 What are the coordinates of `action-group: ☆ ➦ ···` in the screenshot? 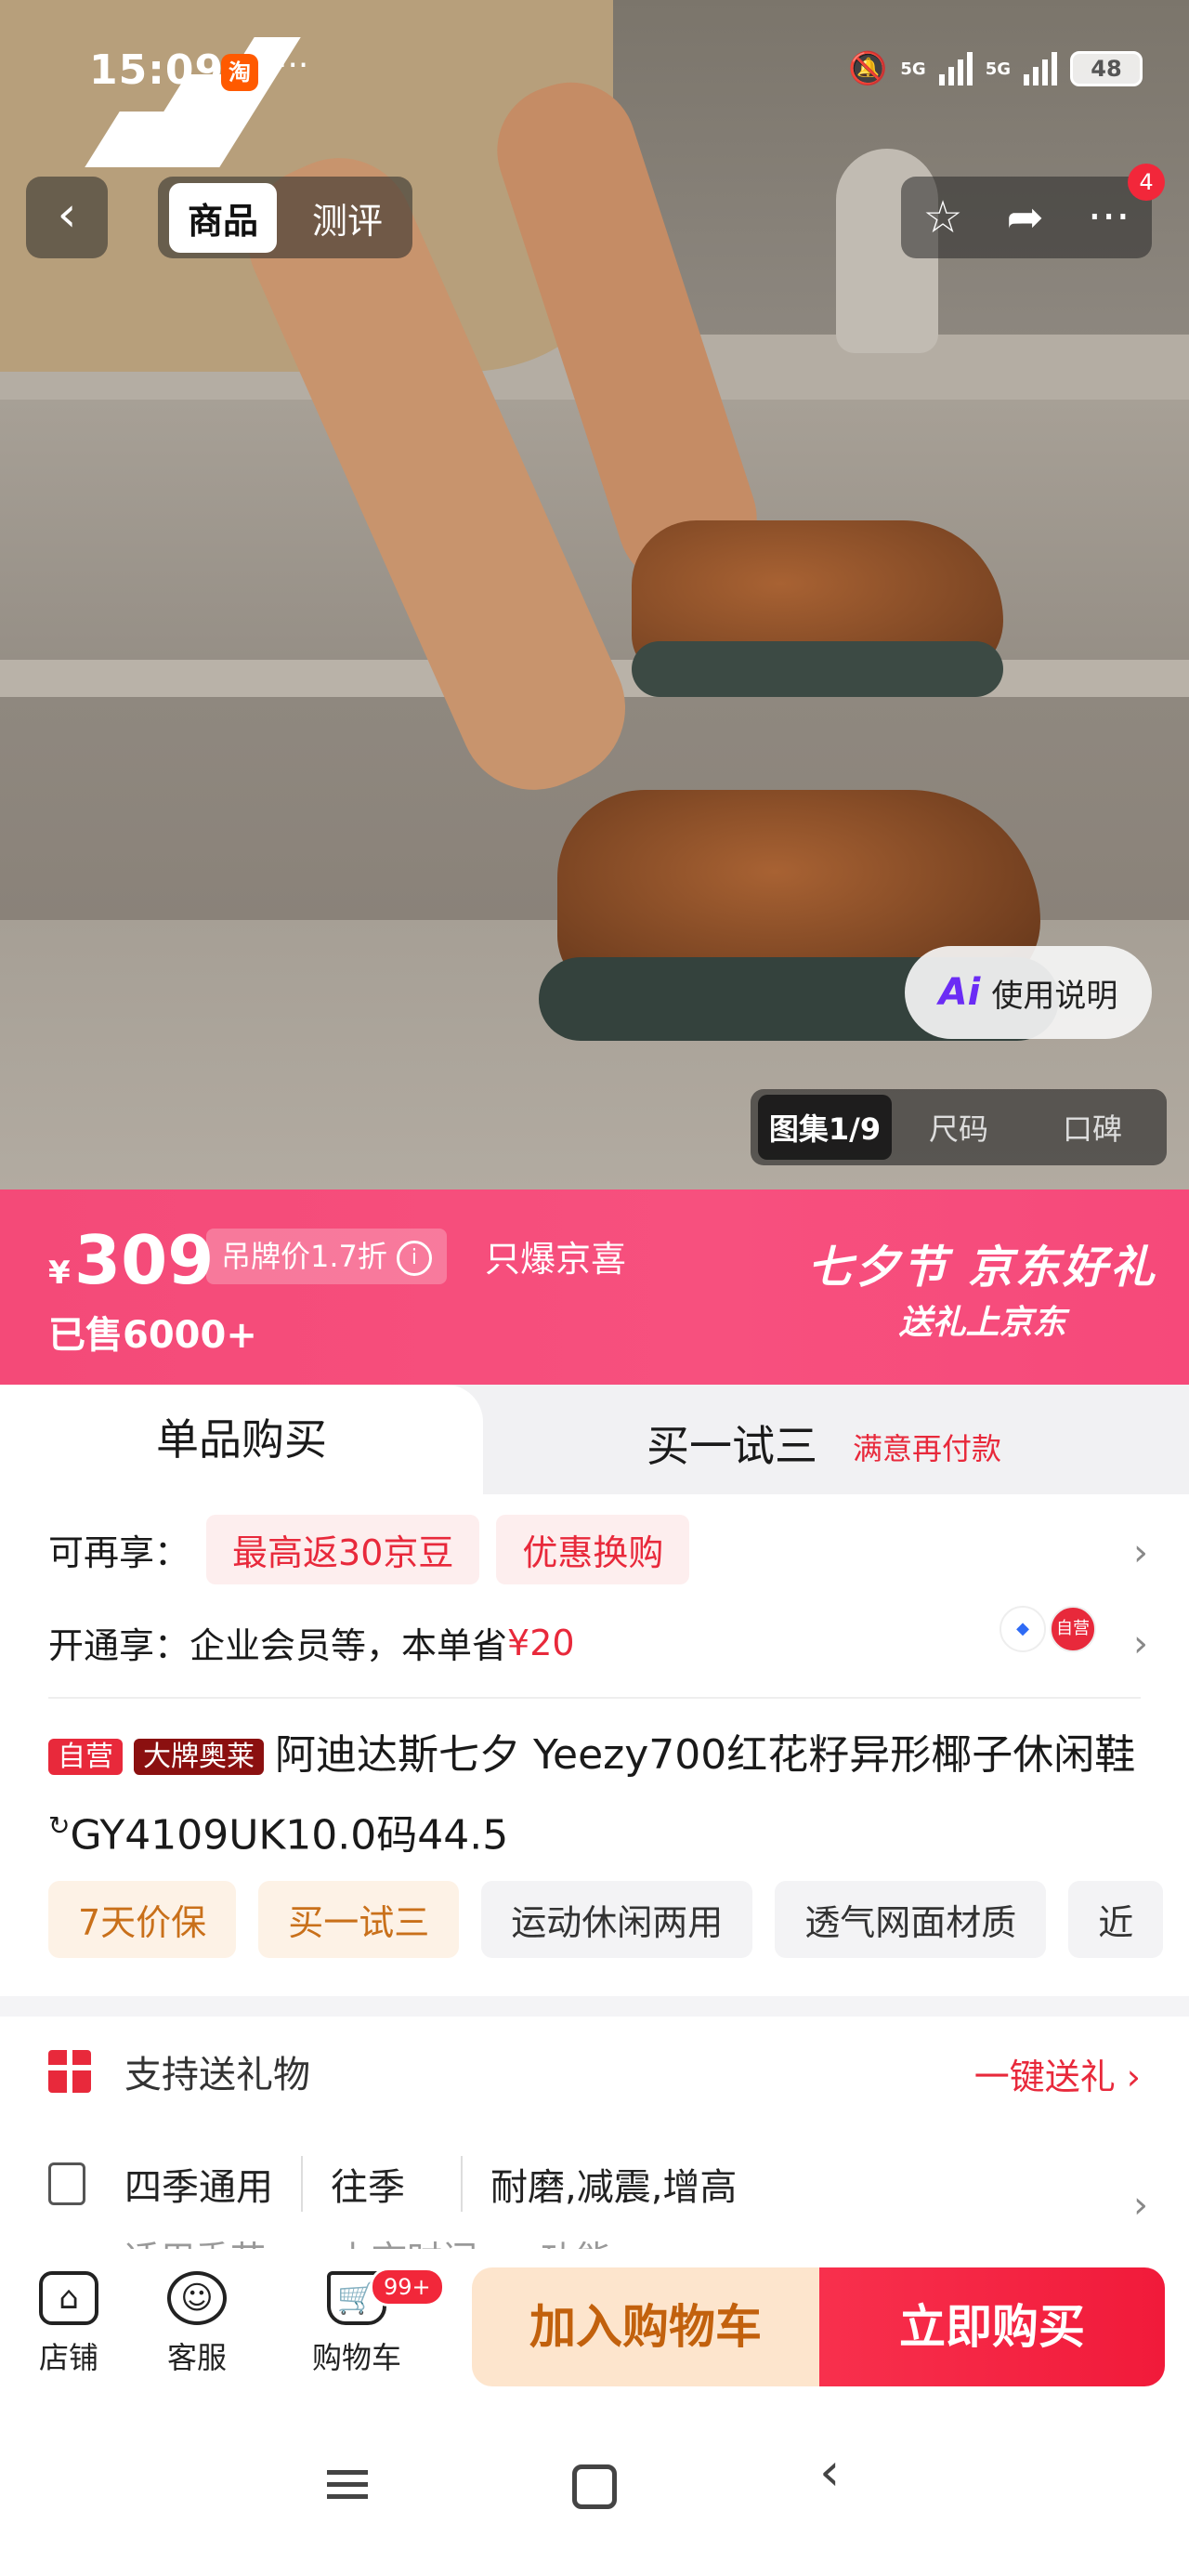 It's located at (1026, 217).